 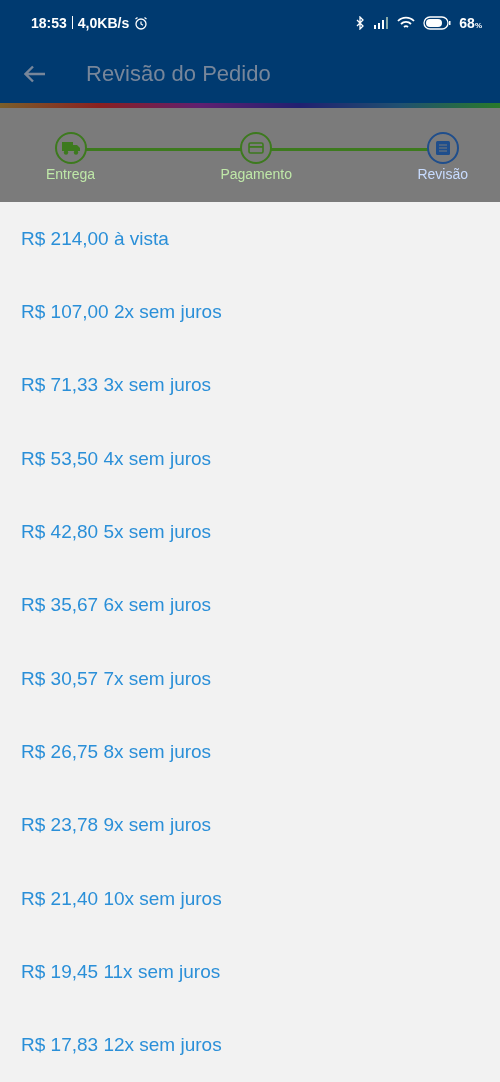 I want to click on installment-option: R$ 23,78 9x sem juros, so click(x=250, y=825).